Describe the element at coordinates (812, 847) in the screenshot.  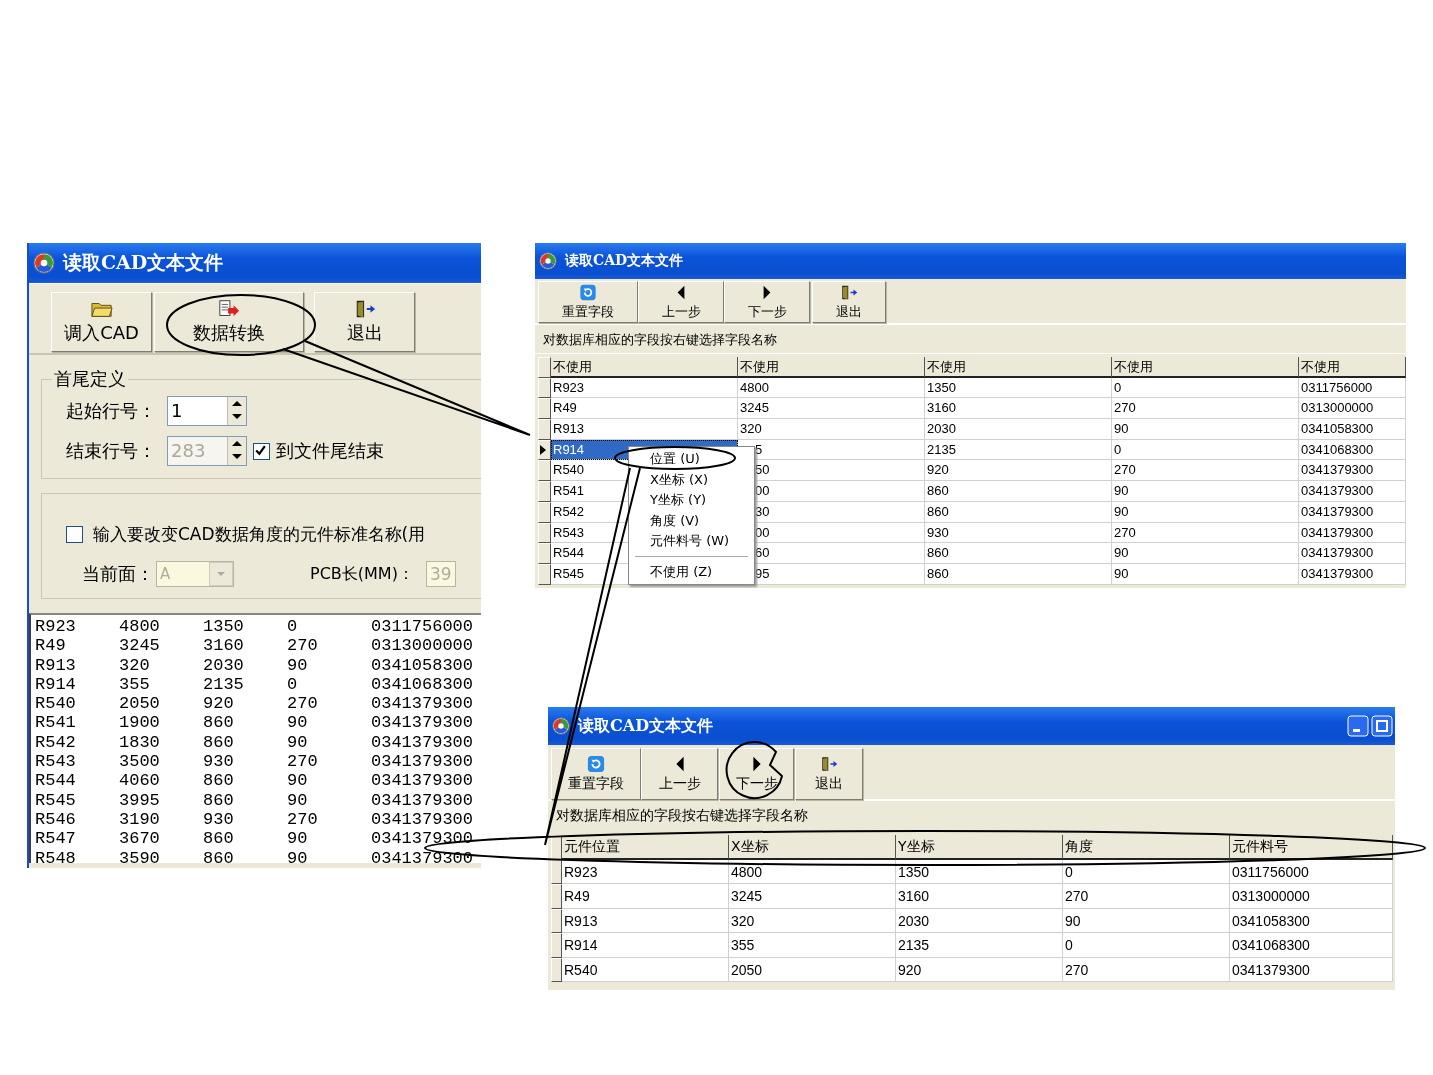
I see `column-header: X坐标` at that location.